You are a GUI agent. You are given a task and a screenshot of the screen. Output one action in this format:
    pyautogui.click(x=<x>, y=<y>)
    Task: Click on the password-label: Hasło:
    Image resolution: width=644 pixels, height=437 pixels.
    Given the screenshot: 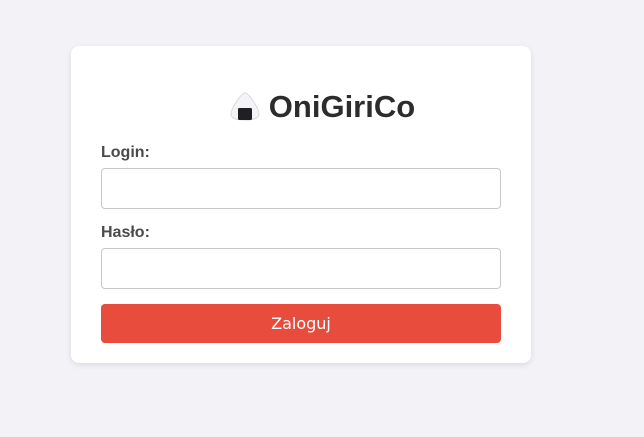 What is the action you would take?
    pyautogui.click(x=125, y=232)
    